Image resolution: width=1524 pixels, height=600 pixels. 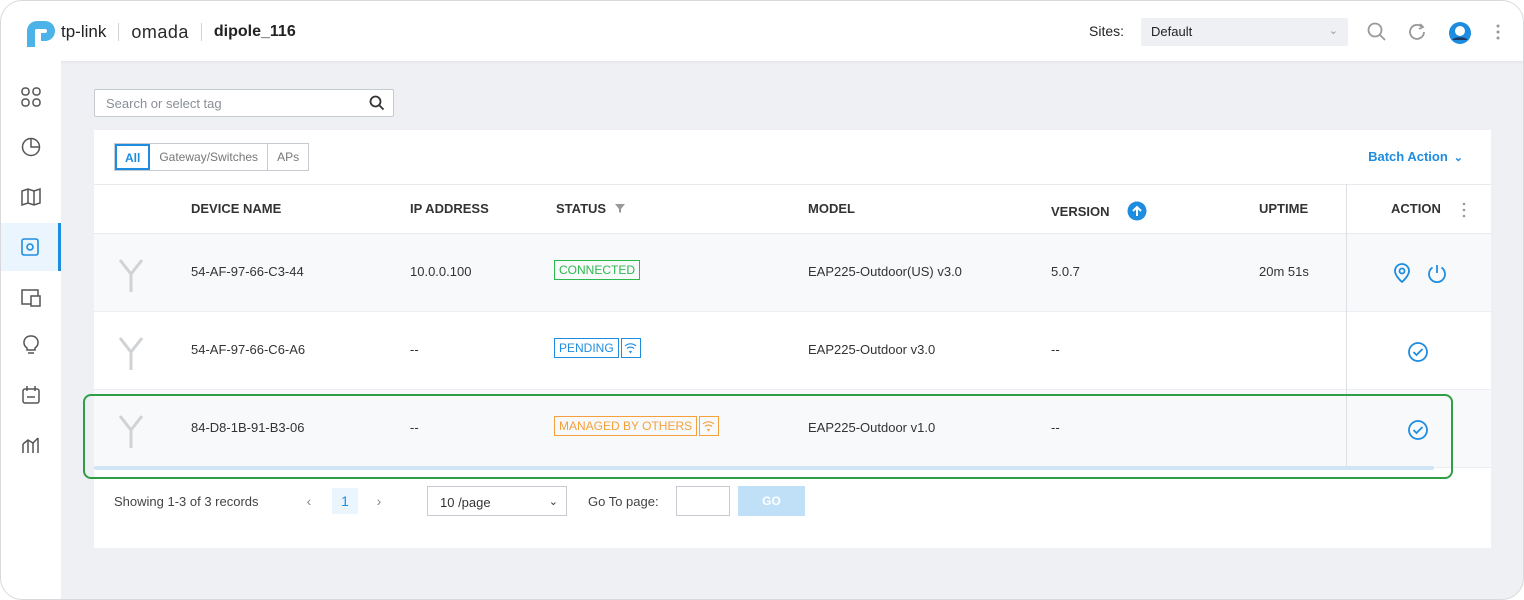 I want to click on version: 5.0.7, so click(x=1065, y=271).